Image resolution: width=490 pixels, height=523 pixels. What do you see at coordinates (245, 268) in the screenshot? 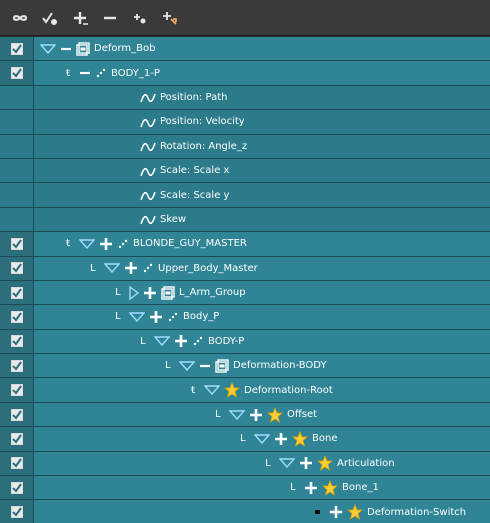
I see `layer-row: L Upper_Body_Master` at bounding box center [245, 268].